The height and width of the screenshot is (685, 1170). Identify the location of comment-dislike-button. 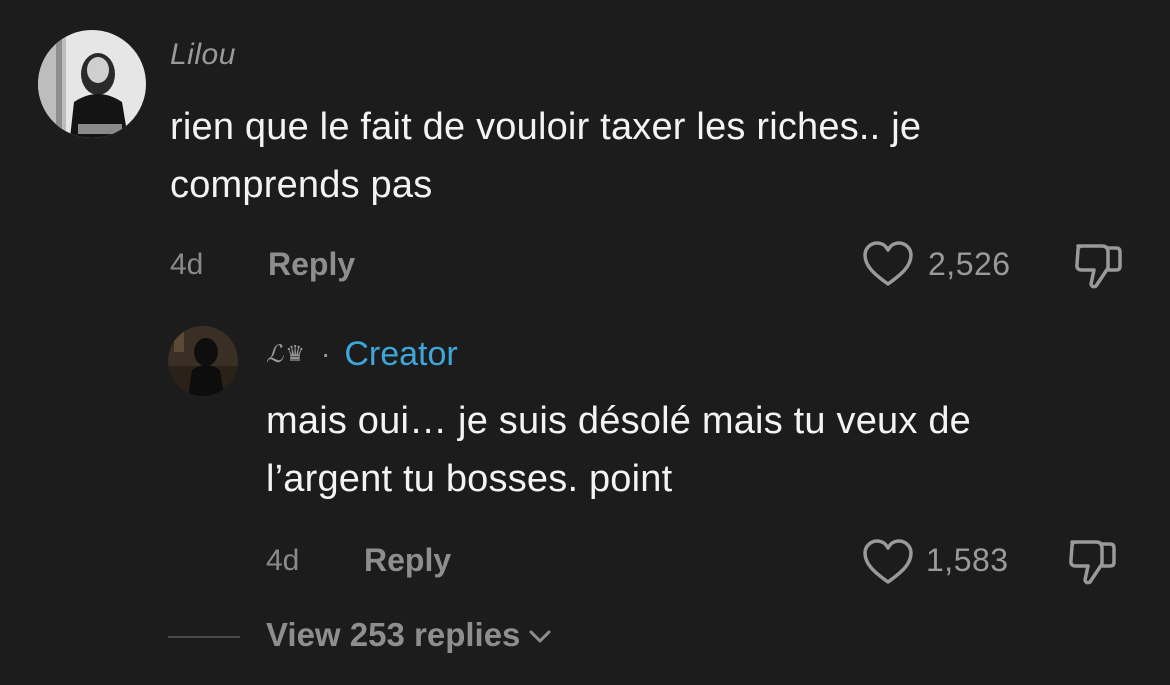
(1098, 267).